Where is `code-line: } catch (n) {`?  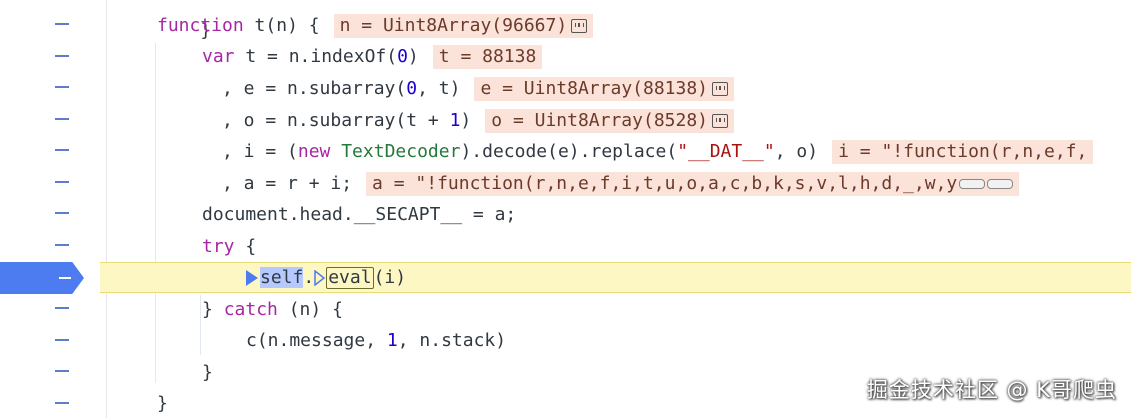 code-line: } catch (n) { is located at coordinates (666, 309).